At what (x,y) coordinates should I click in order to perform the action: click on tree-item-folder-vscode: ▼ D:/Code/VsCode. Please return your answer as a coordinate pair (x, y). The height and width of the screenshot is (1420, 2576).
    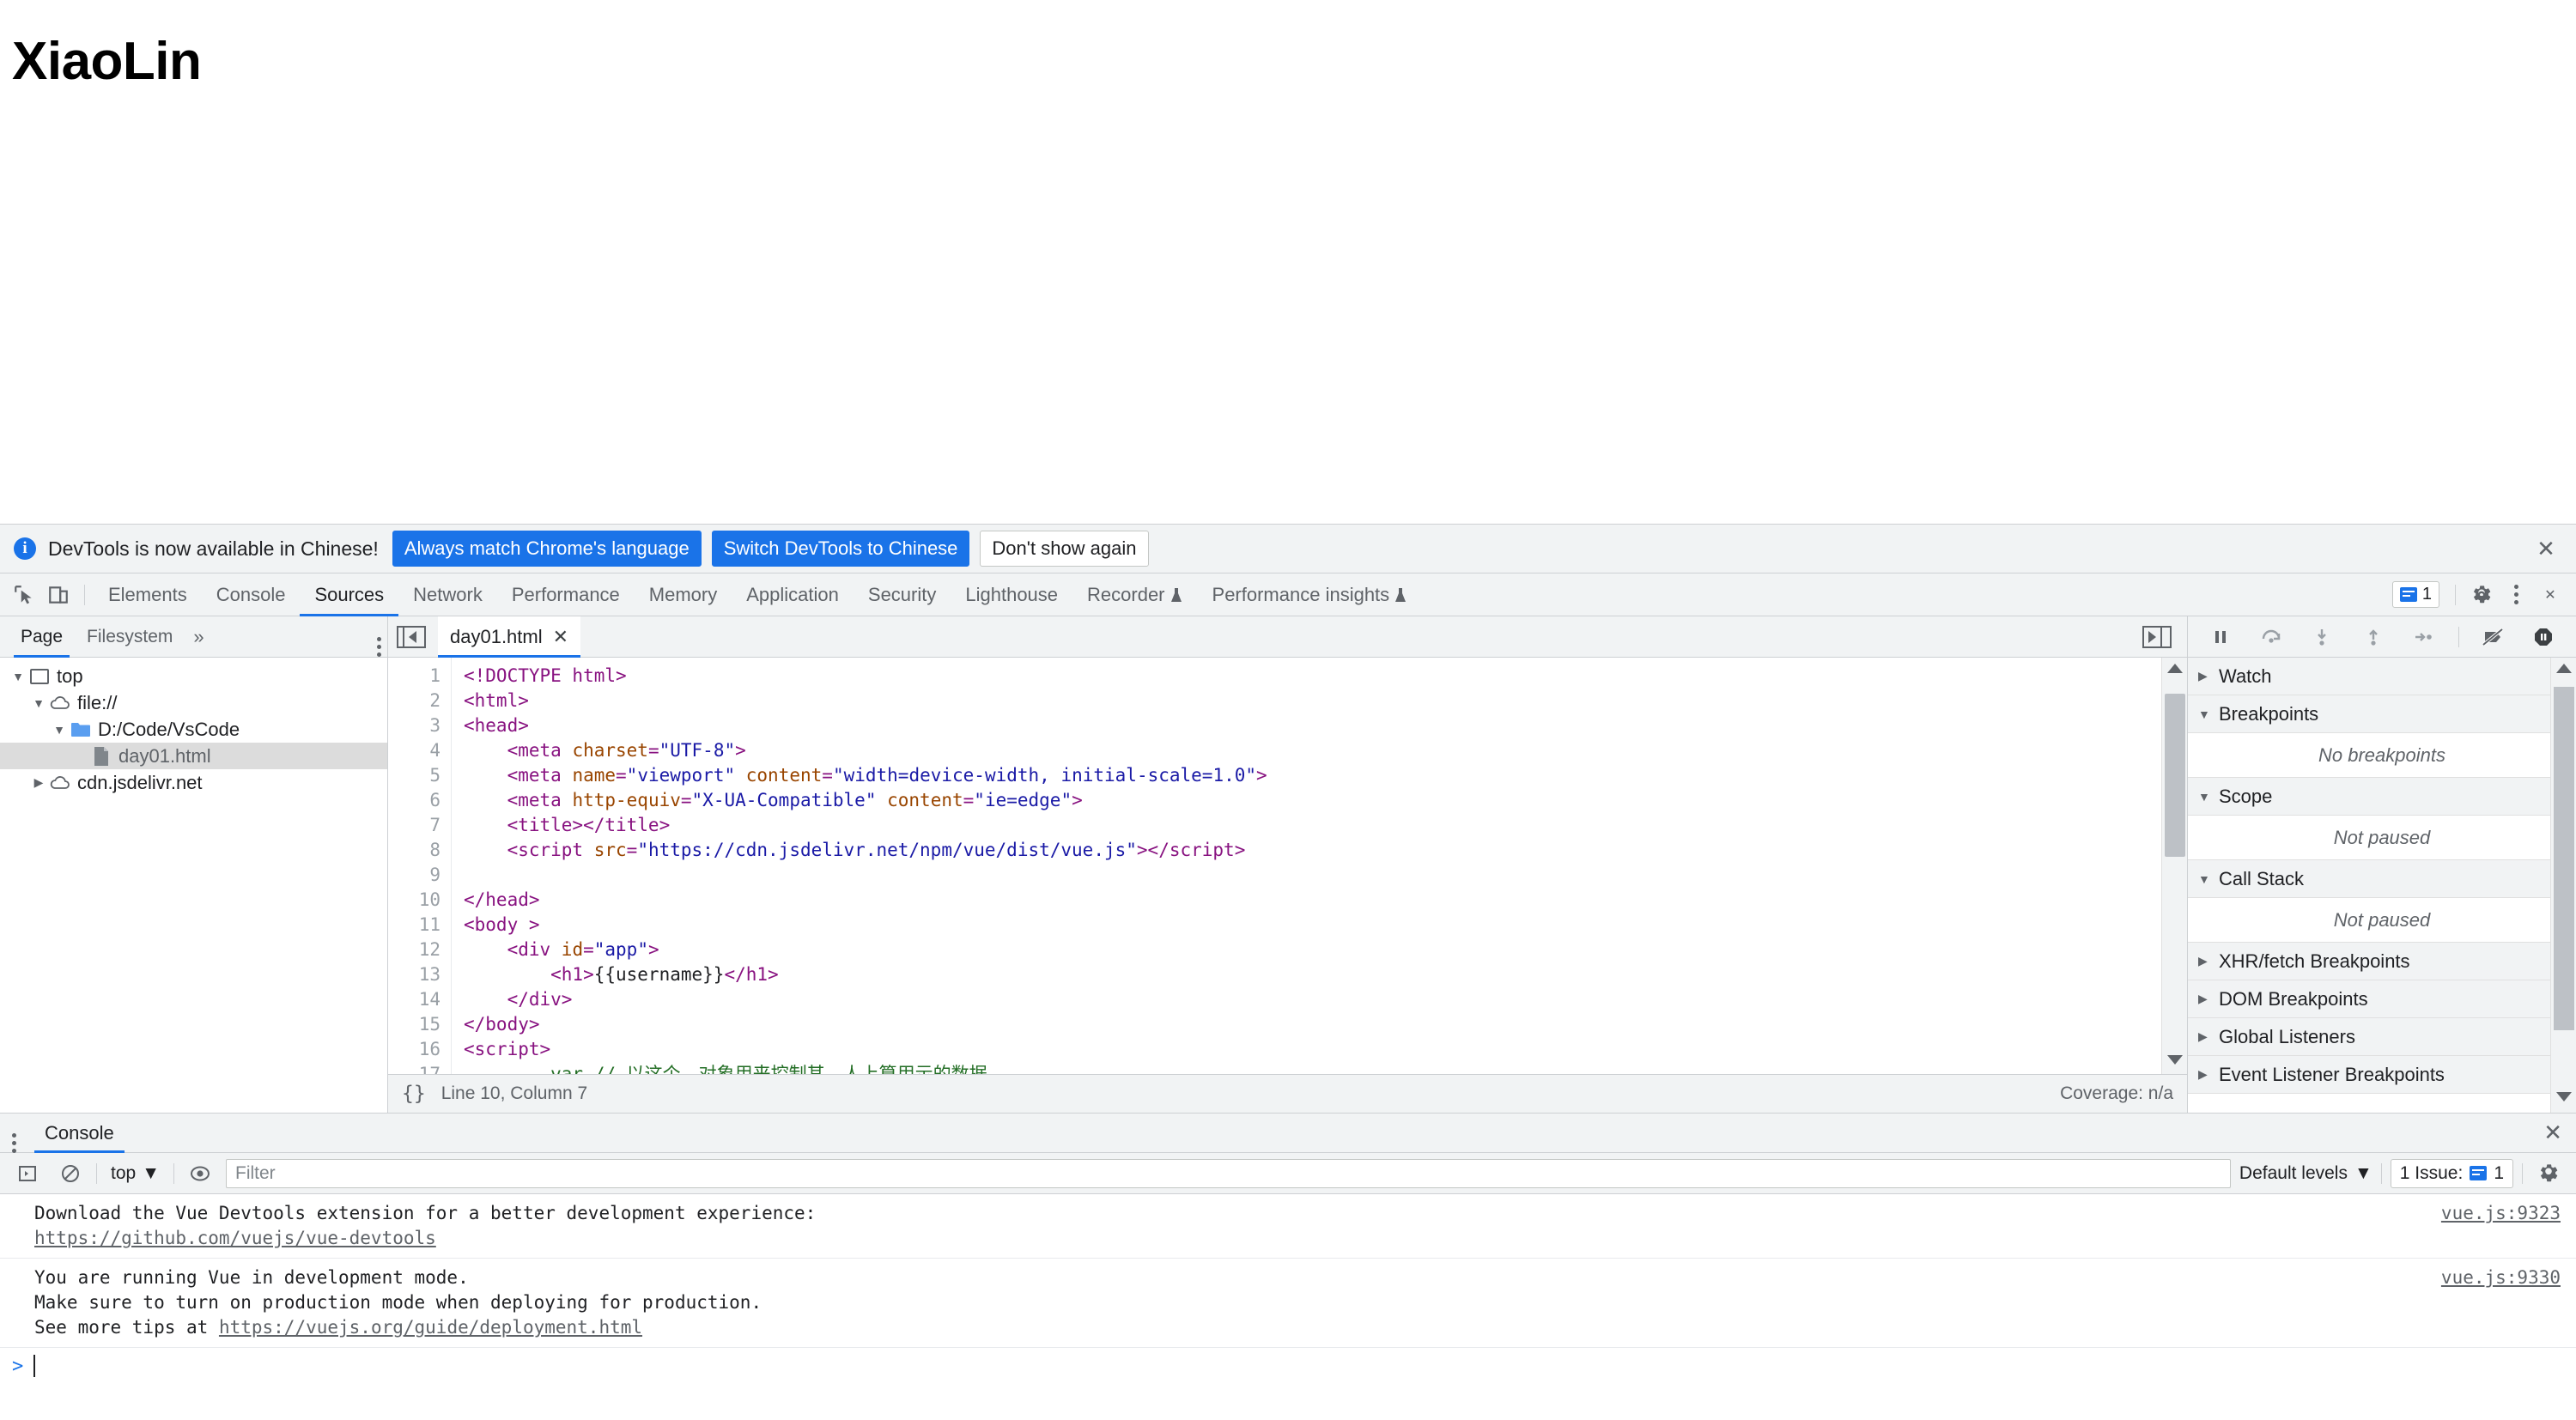
    Looking at the image, I should click on (193, 729).